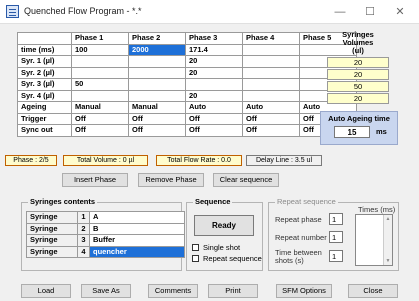 The height and width of the screenshot is (301, 419). Describe the element at coordinates (137, 228) in the screenshot. I see `syringe-2-content: B` at that location.